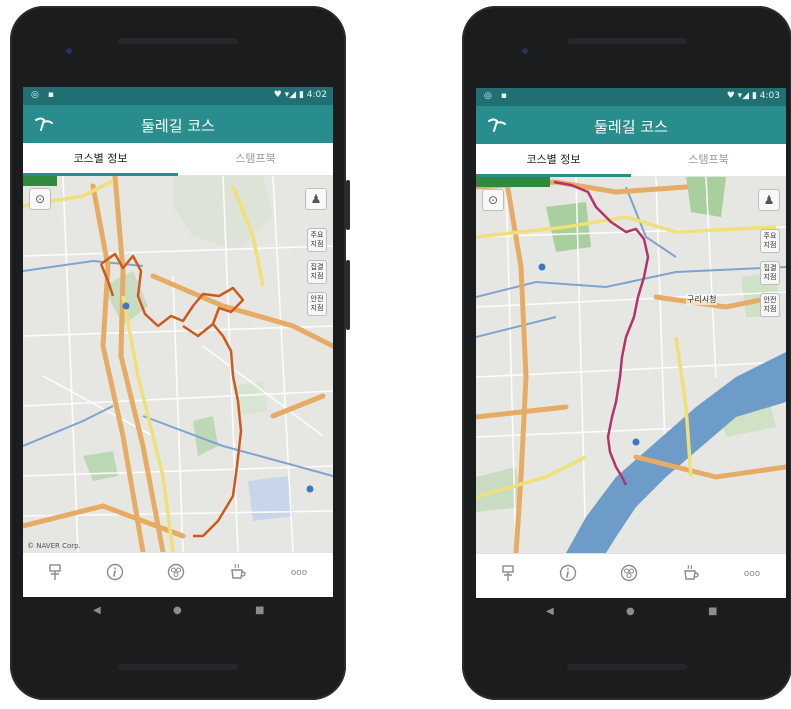 Image resolution: width=791 pixels, height=709 pixels. Describe the element at coordinates (54, 546) in the screenshot. I see `map-credit: © NAVER Corp.` at that location.